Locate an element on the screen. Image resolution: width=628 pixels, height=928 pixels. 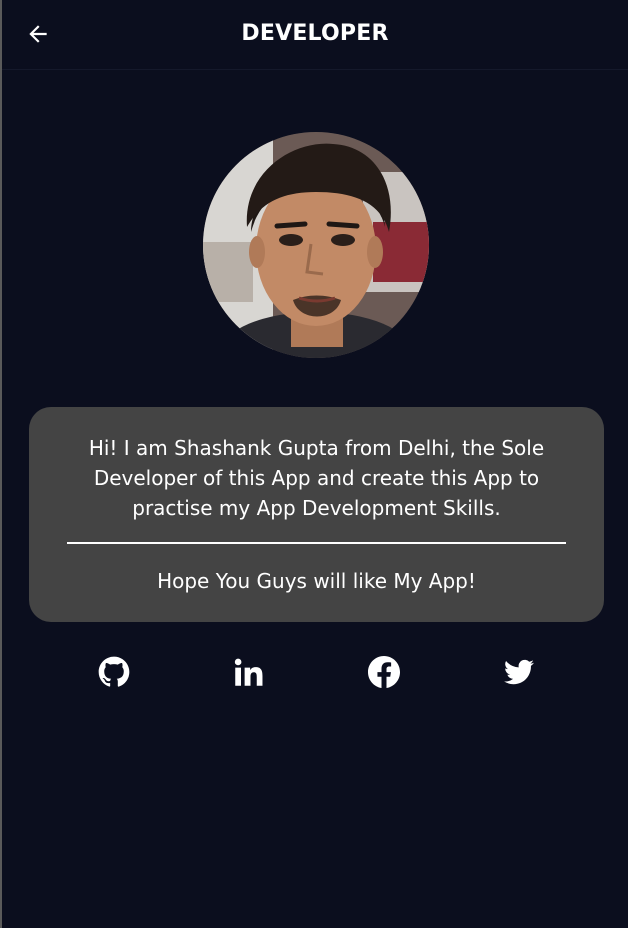
facebook-button is located at coordinates (384, 672).